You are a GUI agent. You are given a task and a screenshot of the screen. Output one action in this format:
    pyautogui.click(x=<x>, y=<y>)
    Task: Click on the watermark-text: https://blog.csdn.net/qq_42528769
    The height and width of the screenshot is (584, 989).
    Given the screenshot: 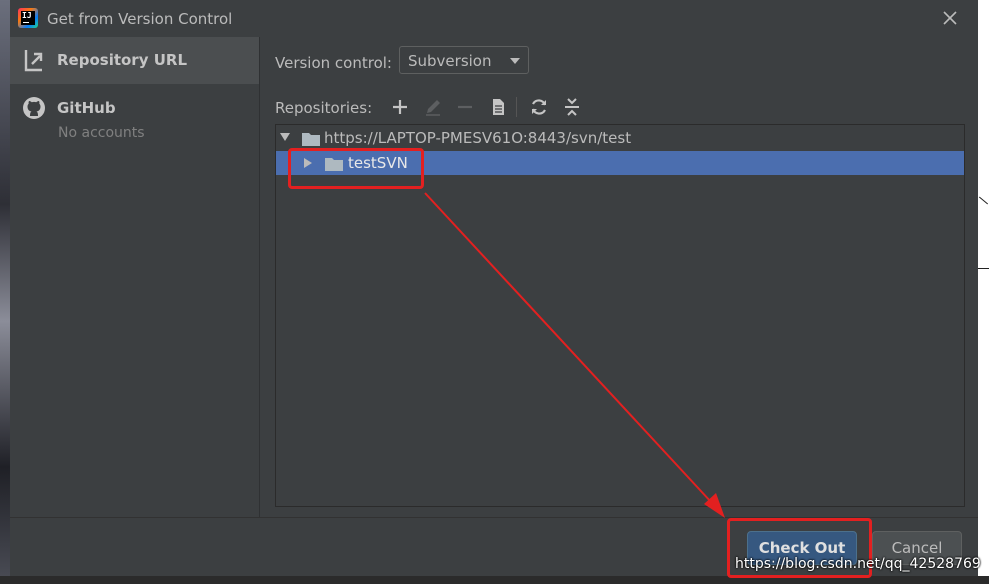 What is the action you would take?
    pyautogui.click(x=858, y=564)
    